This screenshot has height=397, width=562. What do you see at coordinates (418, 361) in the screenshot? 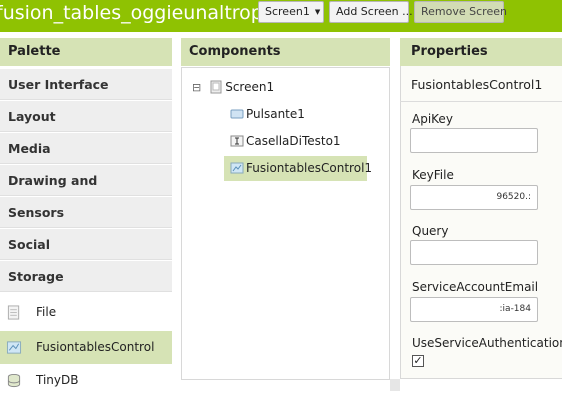
I see `use-service-auth-checkbox: ✓` at bounding box center [418, 361].